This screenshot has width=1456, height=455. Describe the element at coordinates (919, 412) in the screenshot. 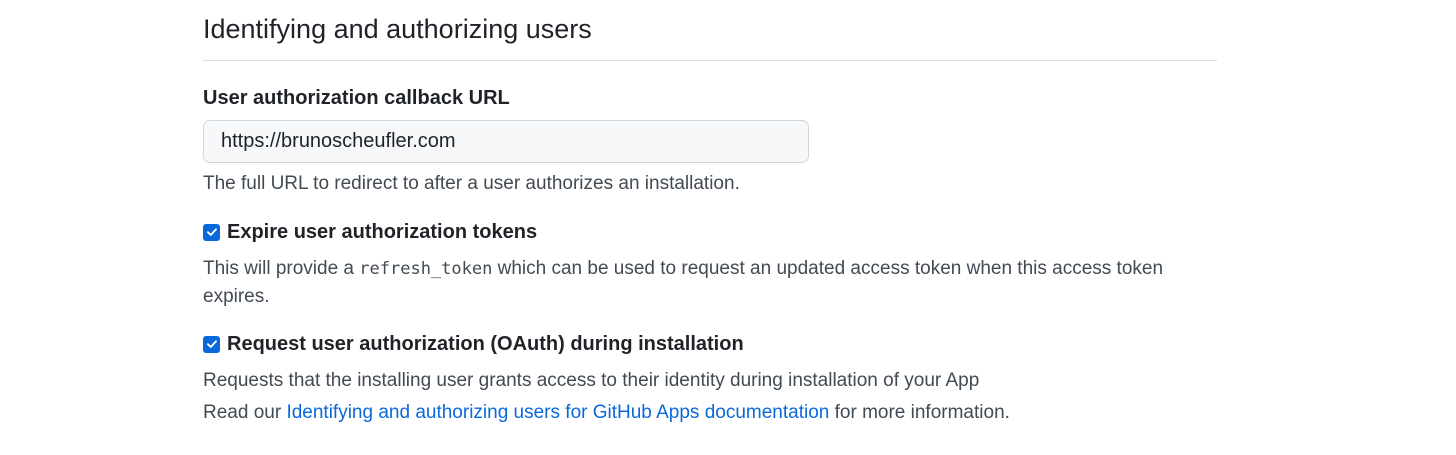

I see `docs-suffix: for more information.` at that location.